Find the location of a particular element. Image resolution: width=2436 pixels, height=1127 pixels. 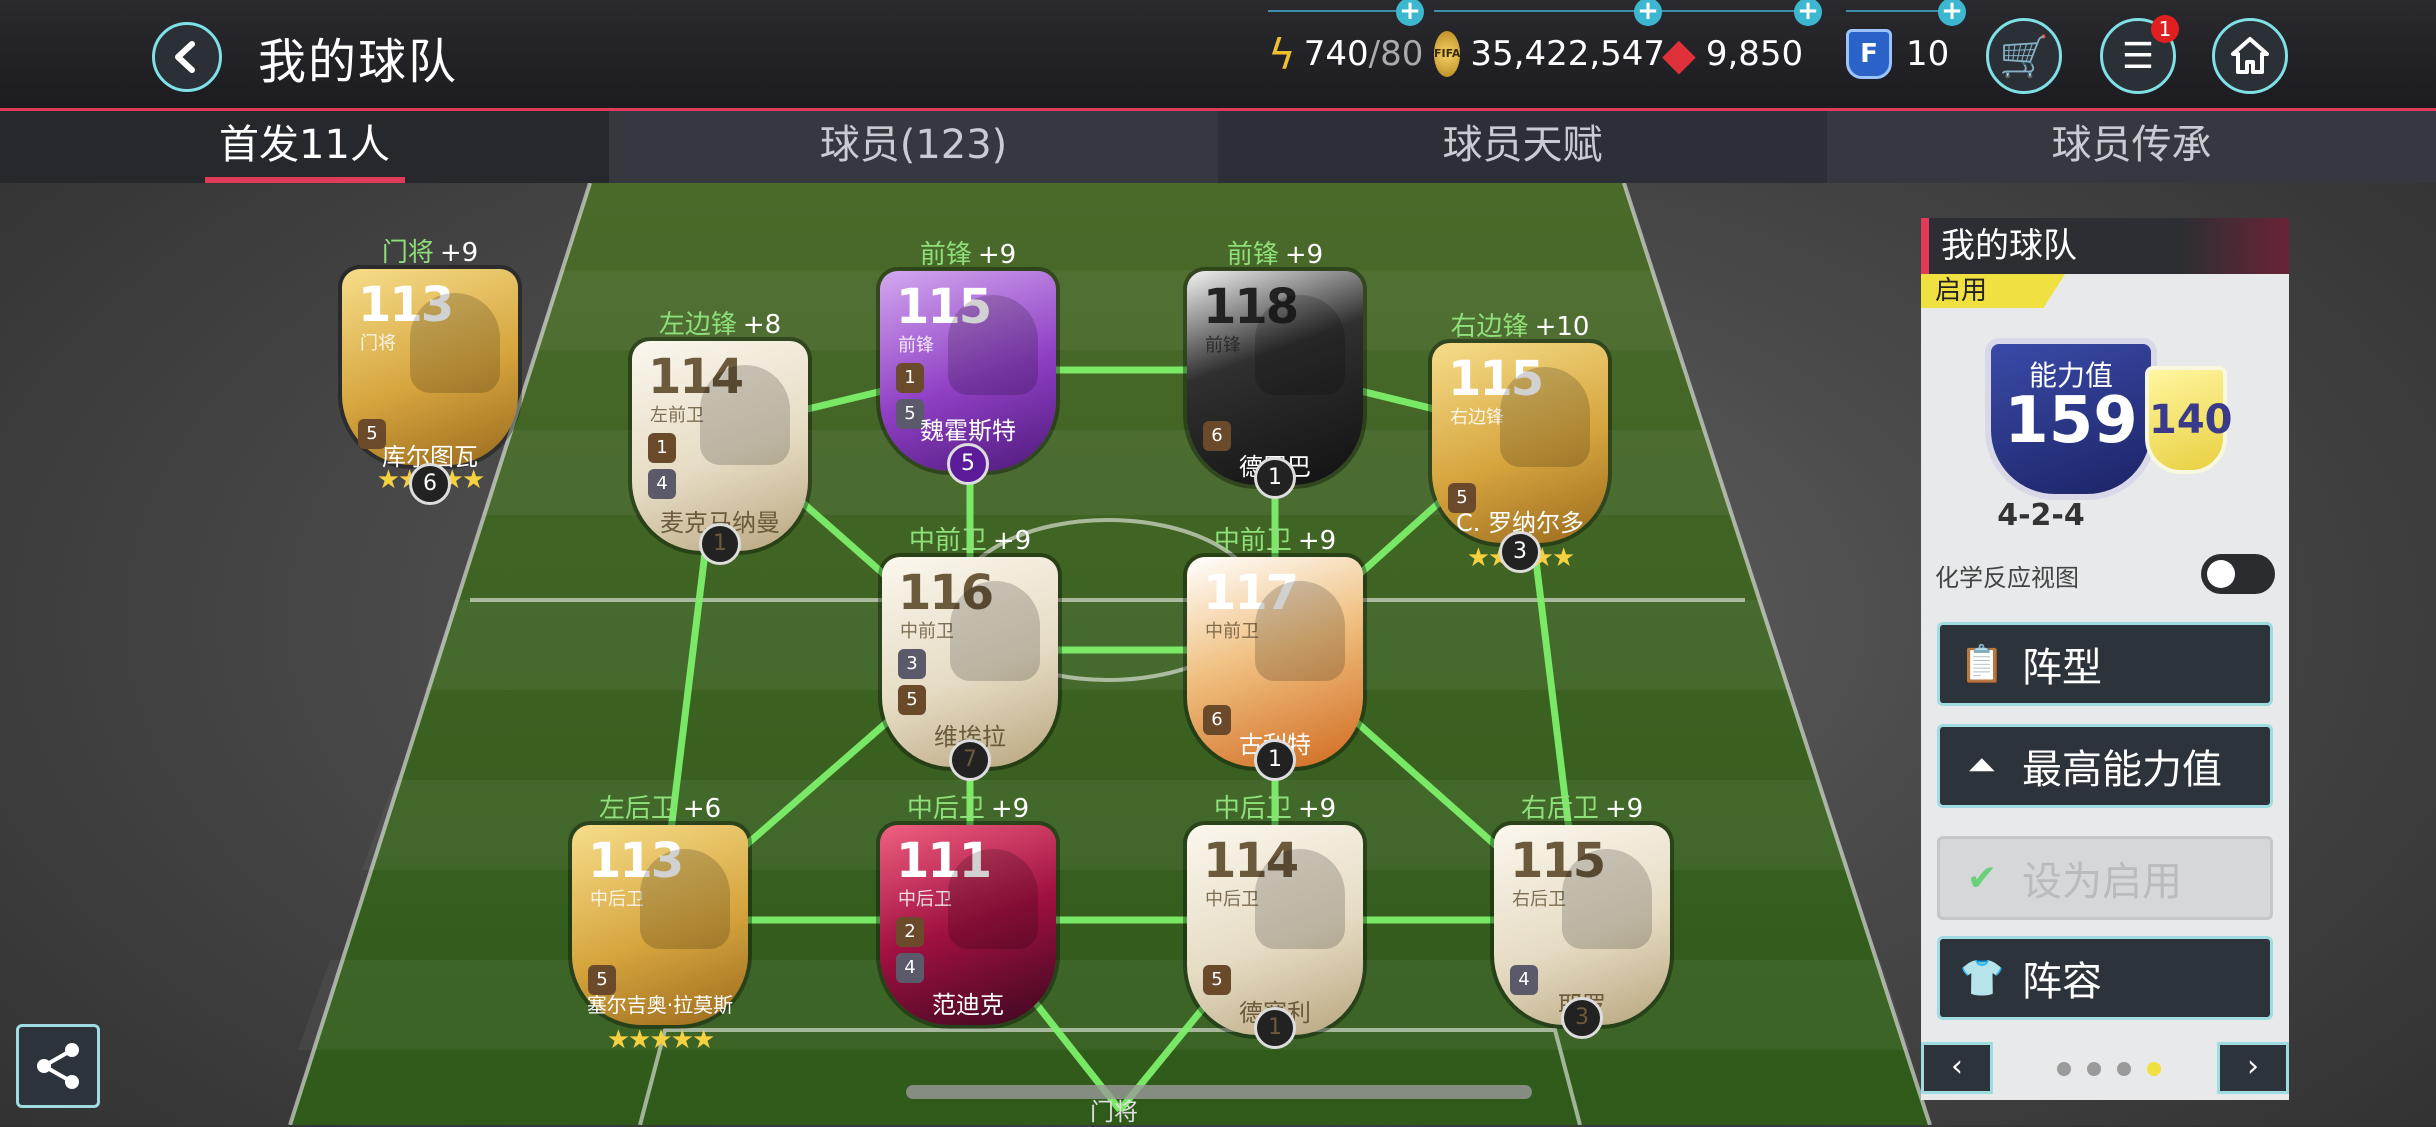

player-slot-cb-right: 中后卫+9 114 中后卫 5 德塞利 1 is located at coordinates (1275, 918).